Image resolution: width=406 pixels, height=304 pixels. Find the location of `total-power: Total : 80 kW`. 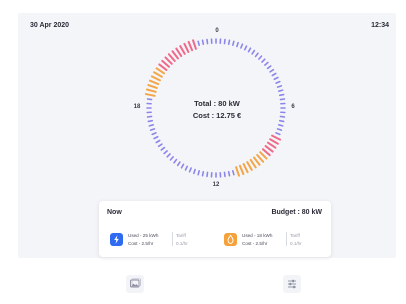

total-power: Total : 80 kW is located at coordinates (217, 103).